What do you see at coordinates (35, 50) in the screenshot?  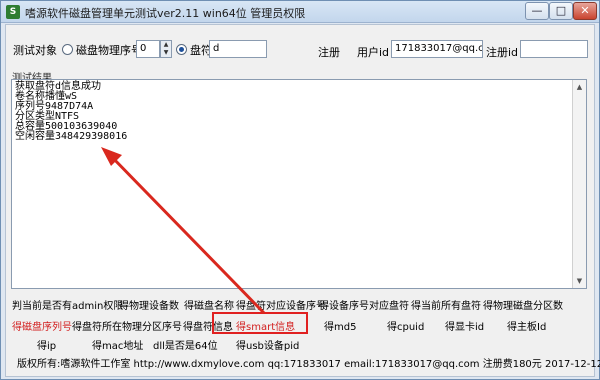 I see `test-object-label: 测试对象` at bounding box center [35, 50].